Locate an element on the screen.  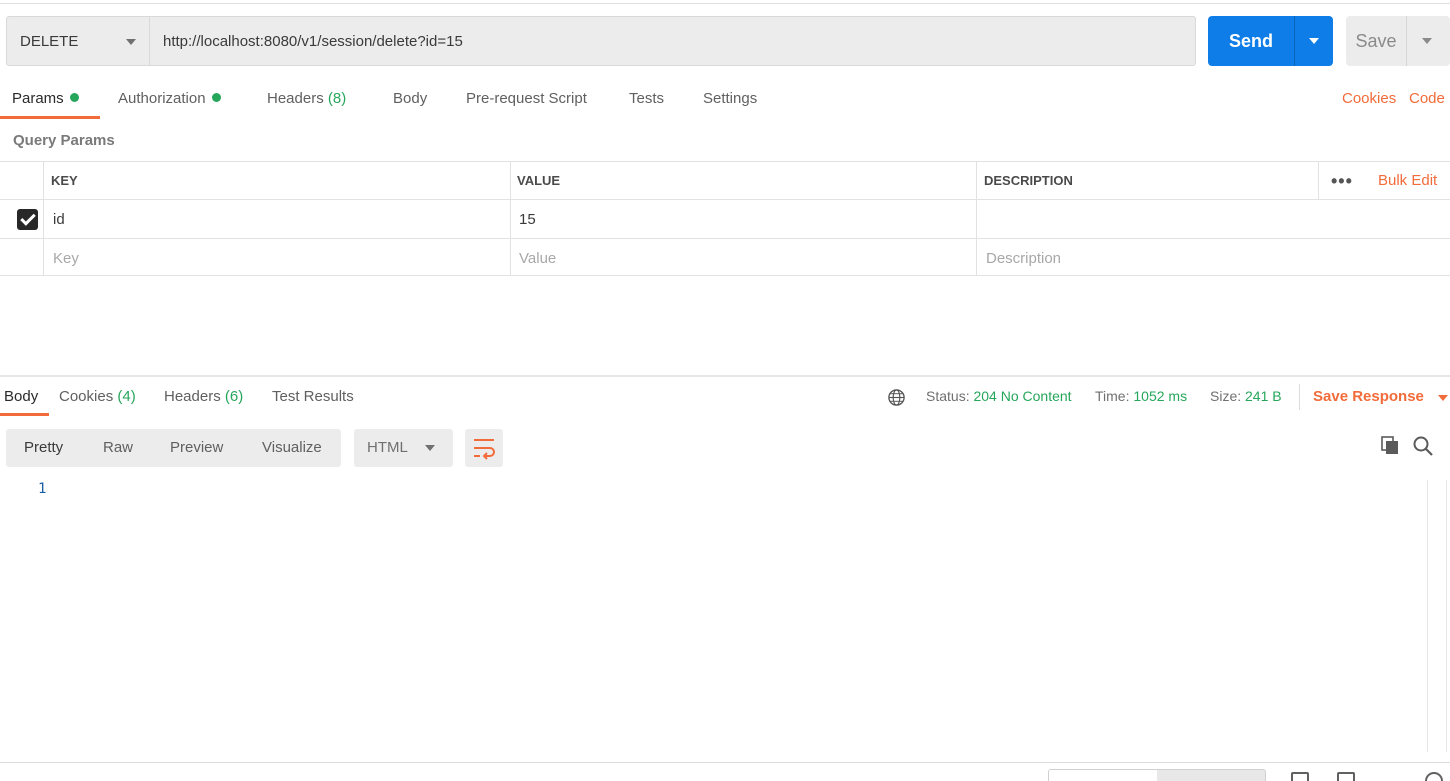
code-link: Code is located at coordinates (1427, 98).